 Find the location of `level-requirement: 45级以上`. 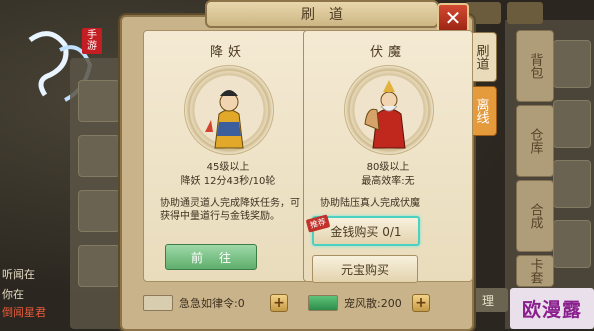

level-requirement: 45级以上 is located at coordinates (228, 167).